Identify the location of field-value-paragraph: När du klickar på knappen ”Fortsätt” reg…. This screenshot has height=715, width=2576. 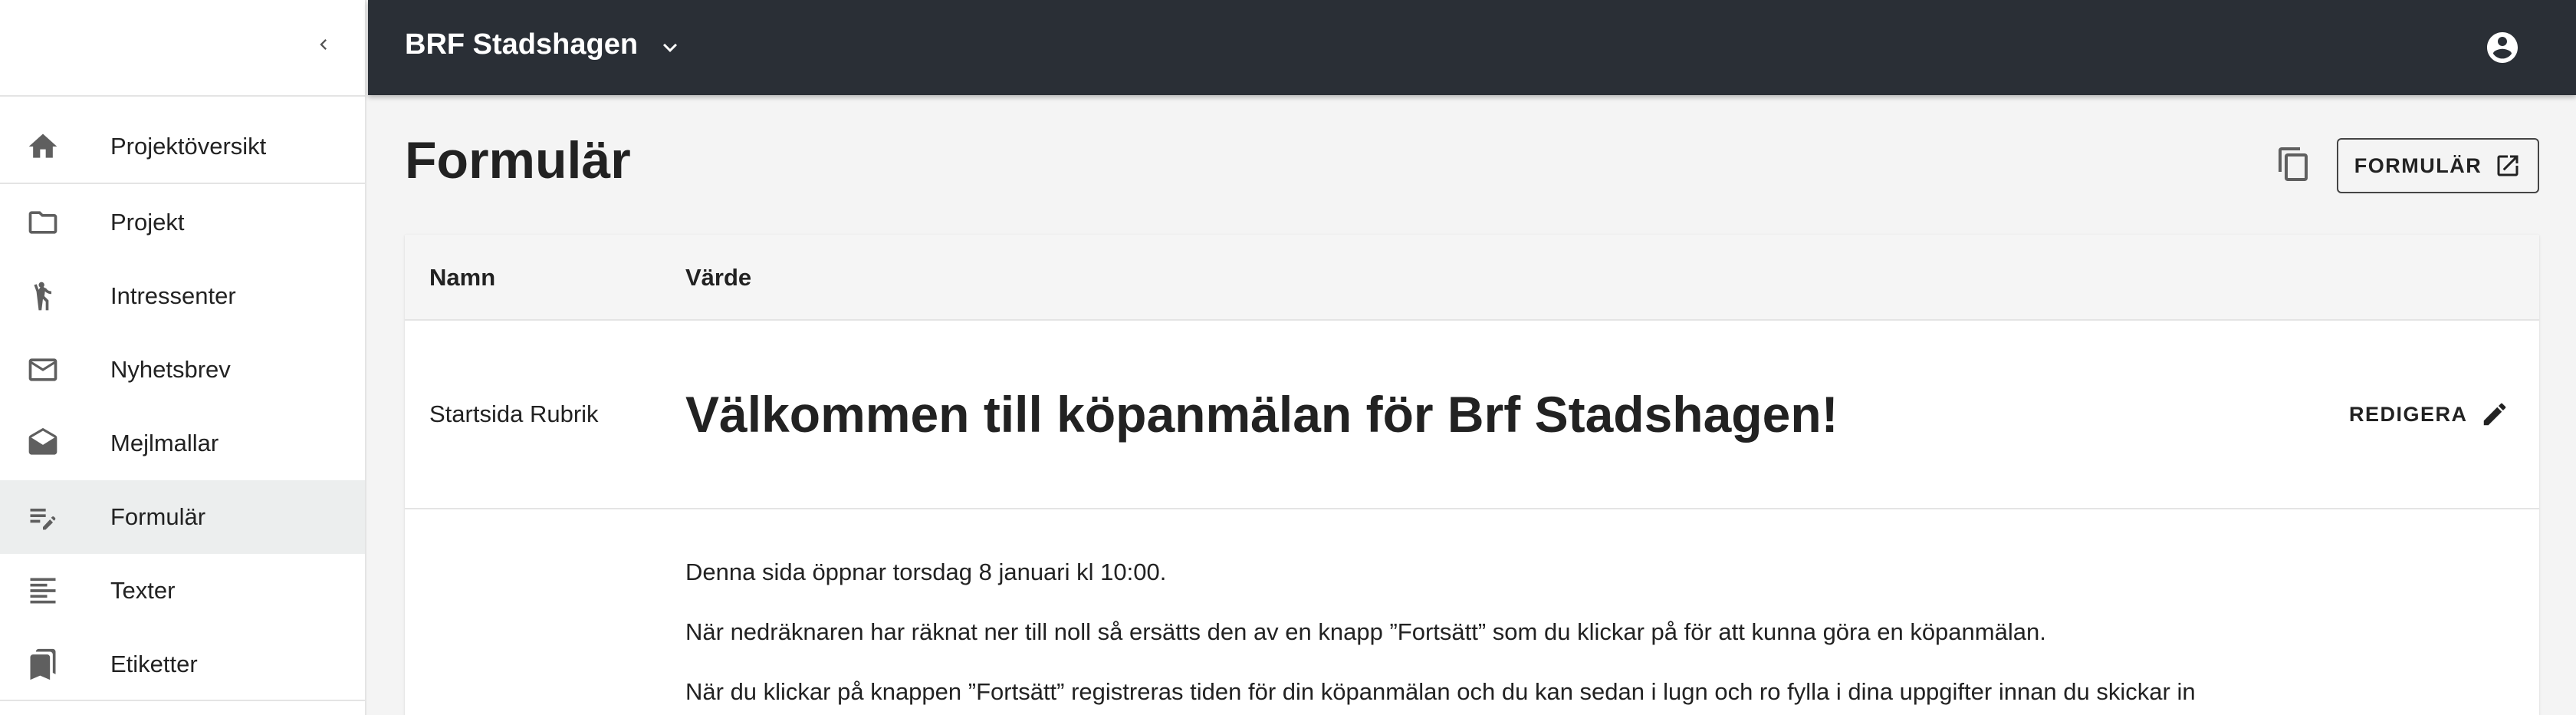
(1441, 692).